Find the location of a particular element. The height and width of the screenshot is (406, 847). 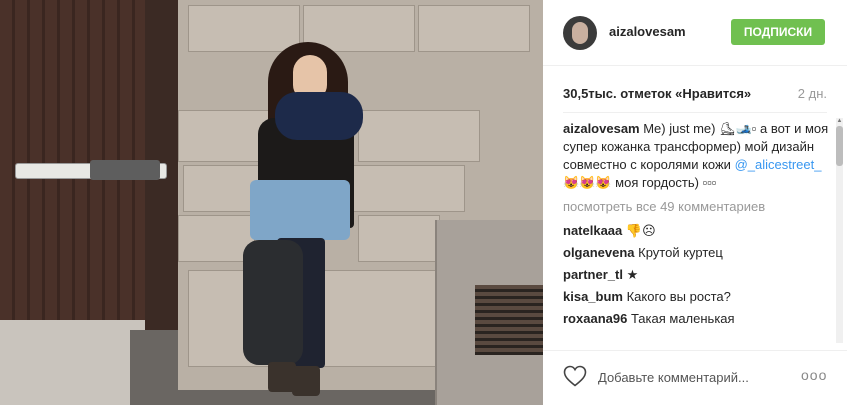

post-time: 2 дн. is located at coordinates (812, 93).